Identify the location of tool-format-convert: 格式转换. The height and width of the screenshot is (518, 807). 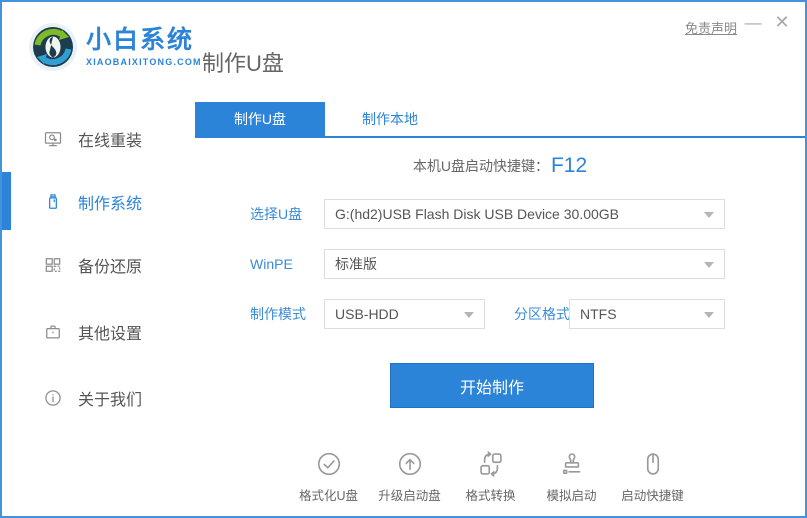
(490, 477).